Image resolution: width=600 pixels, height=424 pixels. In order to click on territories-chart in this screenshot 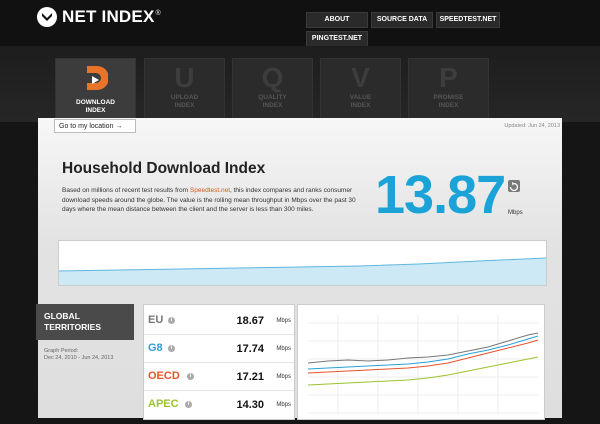, I will do `click(421, 362)`.